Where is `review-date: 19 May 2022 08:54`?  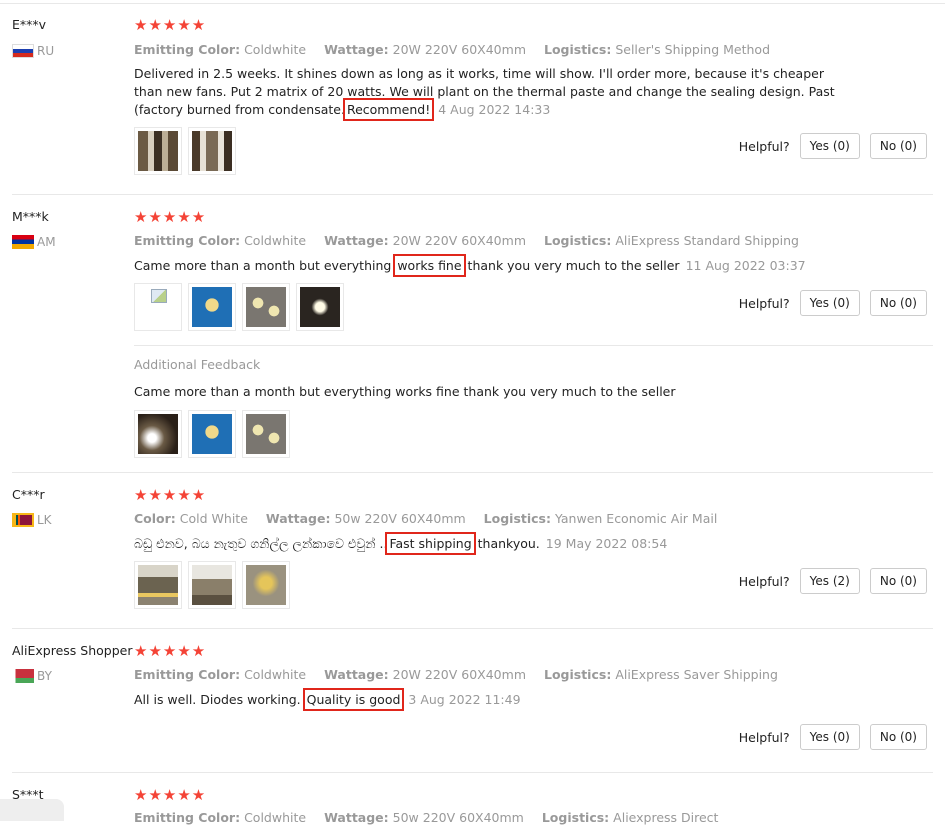 review-date: 19 May 2022 08:54 is located at coordinates (606, 543).